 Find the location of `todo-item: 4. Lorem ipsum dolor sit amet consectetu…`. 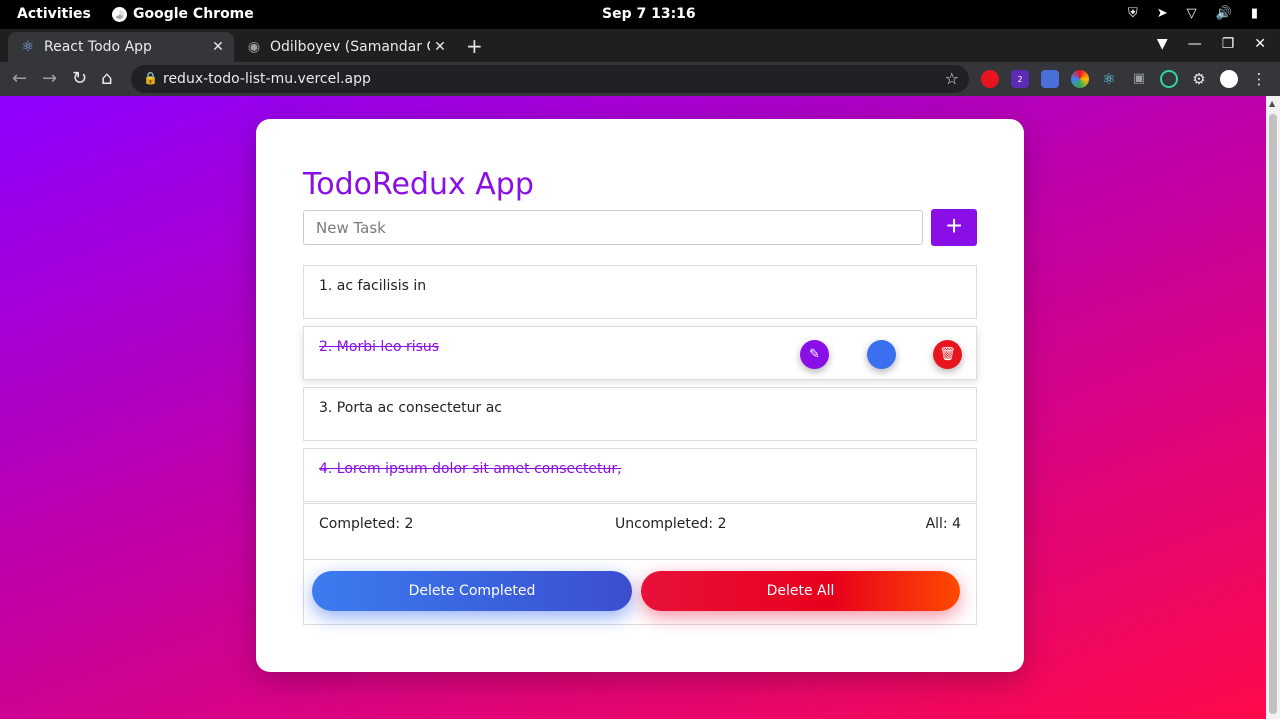

todo-item: 4. Lorem ipsum dolor sit amet consectetu… is located at coordinates (640, 475).